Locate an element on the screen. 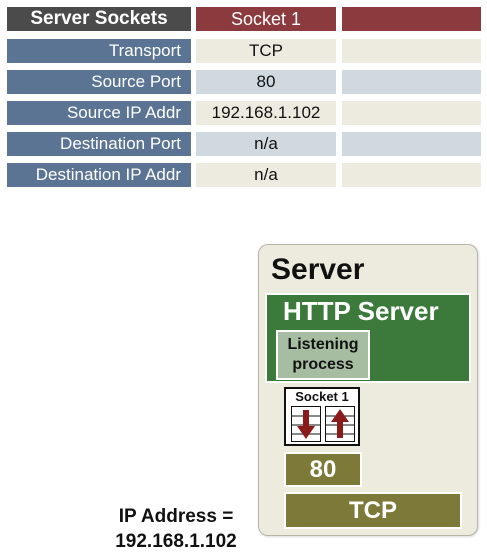 This screenshot has height=556, width=487. row-empty-source-port is located at coordinates (411, 82).